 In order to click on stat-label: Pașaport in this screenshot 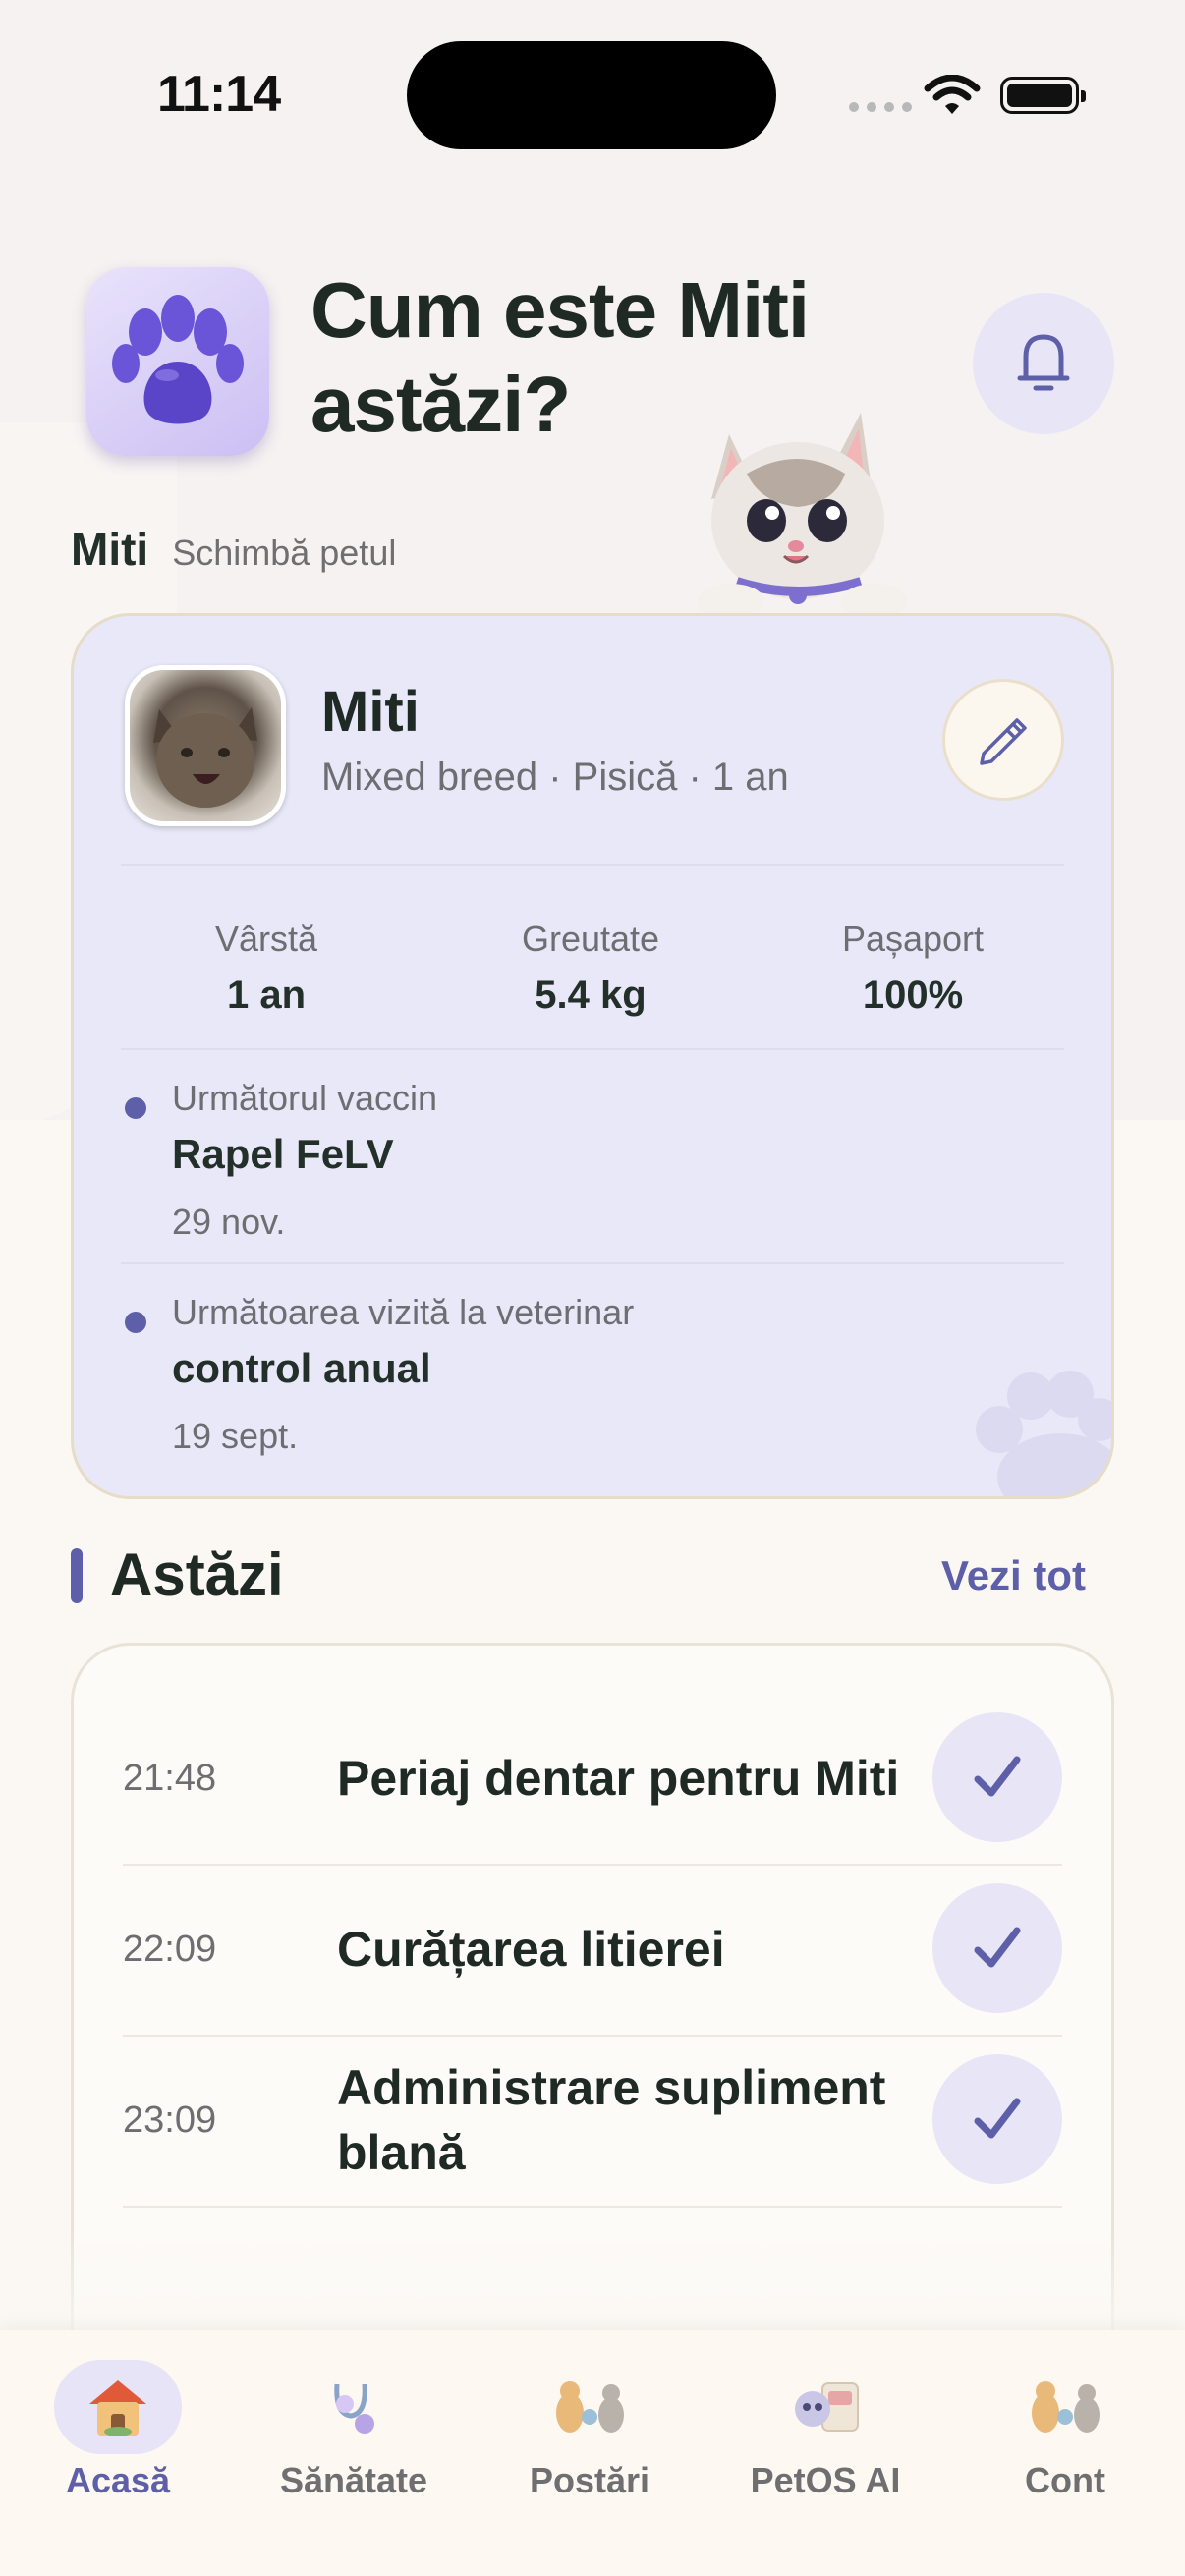, I will do `click(913, 939)`.